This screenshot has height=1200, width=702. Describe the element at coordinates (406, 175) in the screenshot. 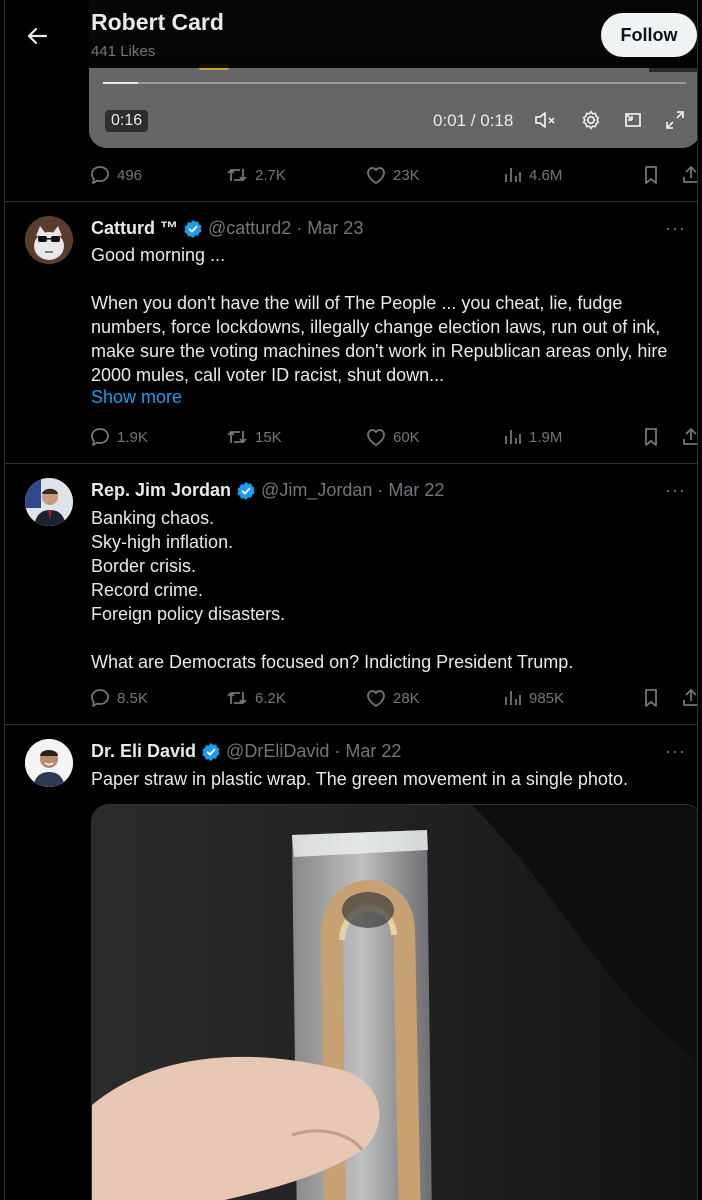

I see `like-count: 23K` at that location.